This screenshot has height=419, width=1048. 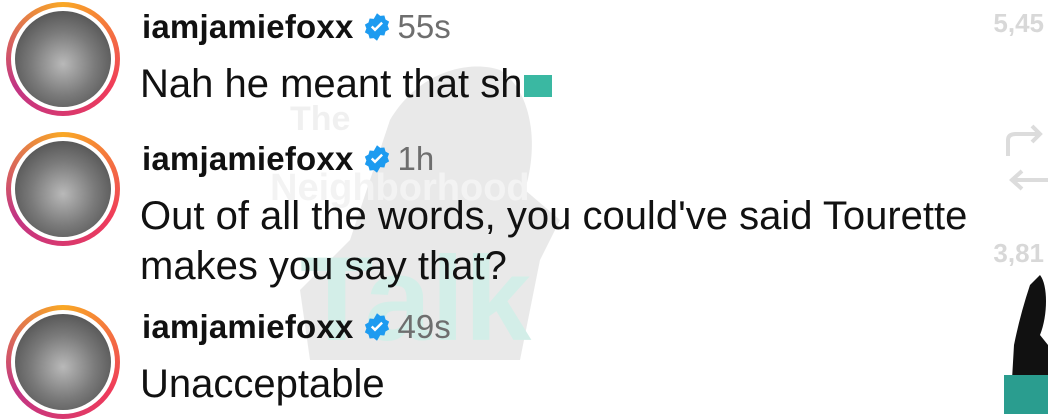 I want to click on comment-text-line2: makes you say that?, so click(x=323, y=266).